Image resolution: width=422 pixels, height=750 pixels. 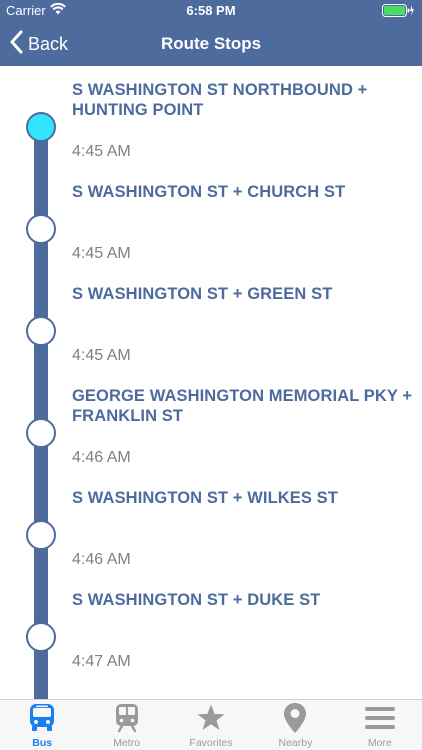 What do you see at coordinates (205, 498) in the screenshot?
I see `stop-name: S WASHINGTON ST + WILKES ST` at bounding box center [205, 498].